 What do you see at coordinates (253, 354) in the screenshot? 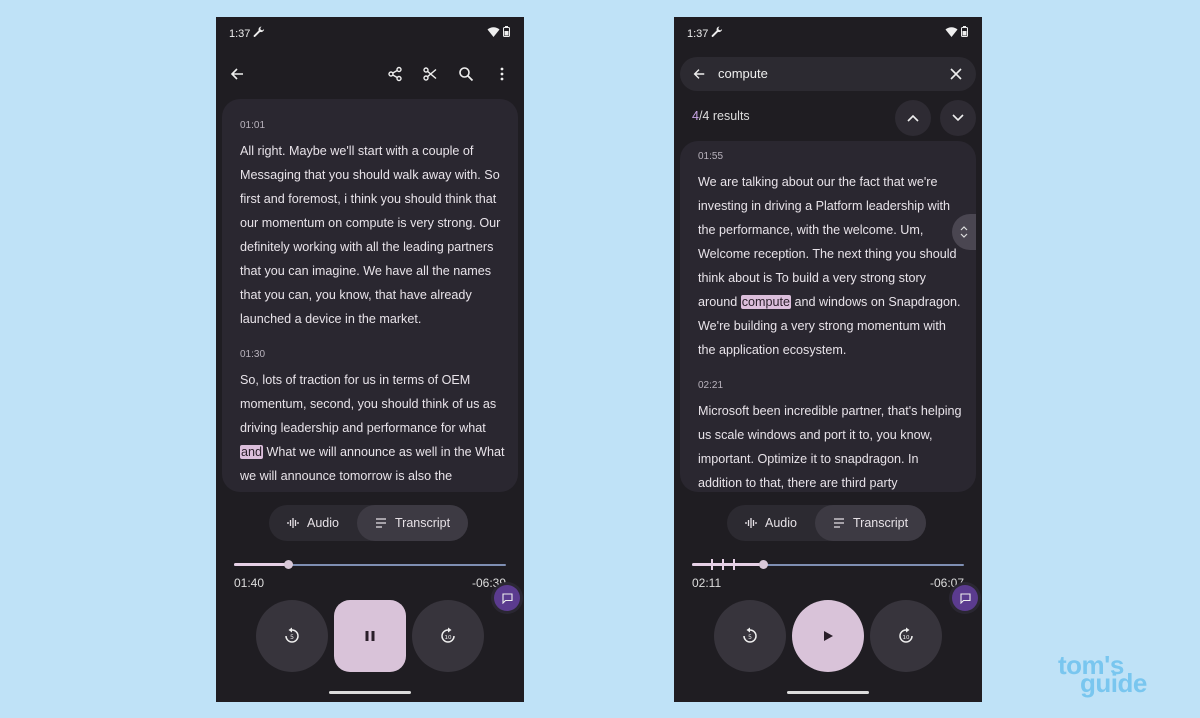
I see `segment-timestamp: 01:30` at bounding box center [253, 354].